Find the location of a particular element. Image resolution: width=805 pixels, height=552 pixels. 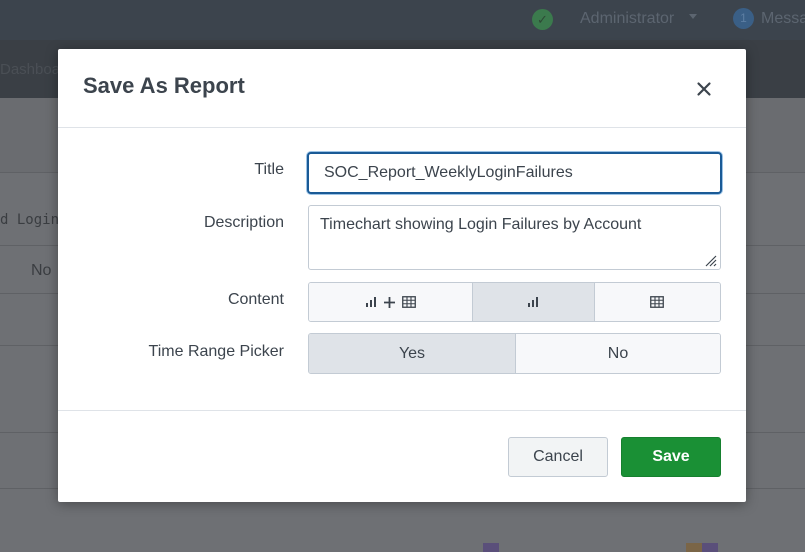

status-check-icon: ✓ is located at coordinates (542, 19).